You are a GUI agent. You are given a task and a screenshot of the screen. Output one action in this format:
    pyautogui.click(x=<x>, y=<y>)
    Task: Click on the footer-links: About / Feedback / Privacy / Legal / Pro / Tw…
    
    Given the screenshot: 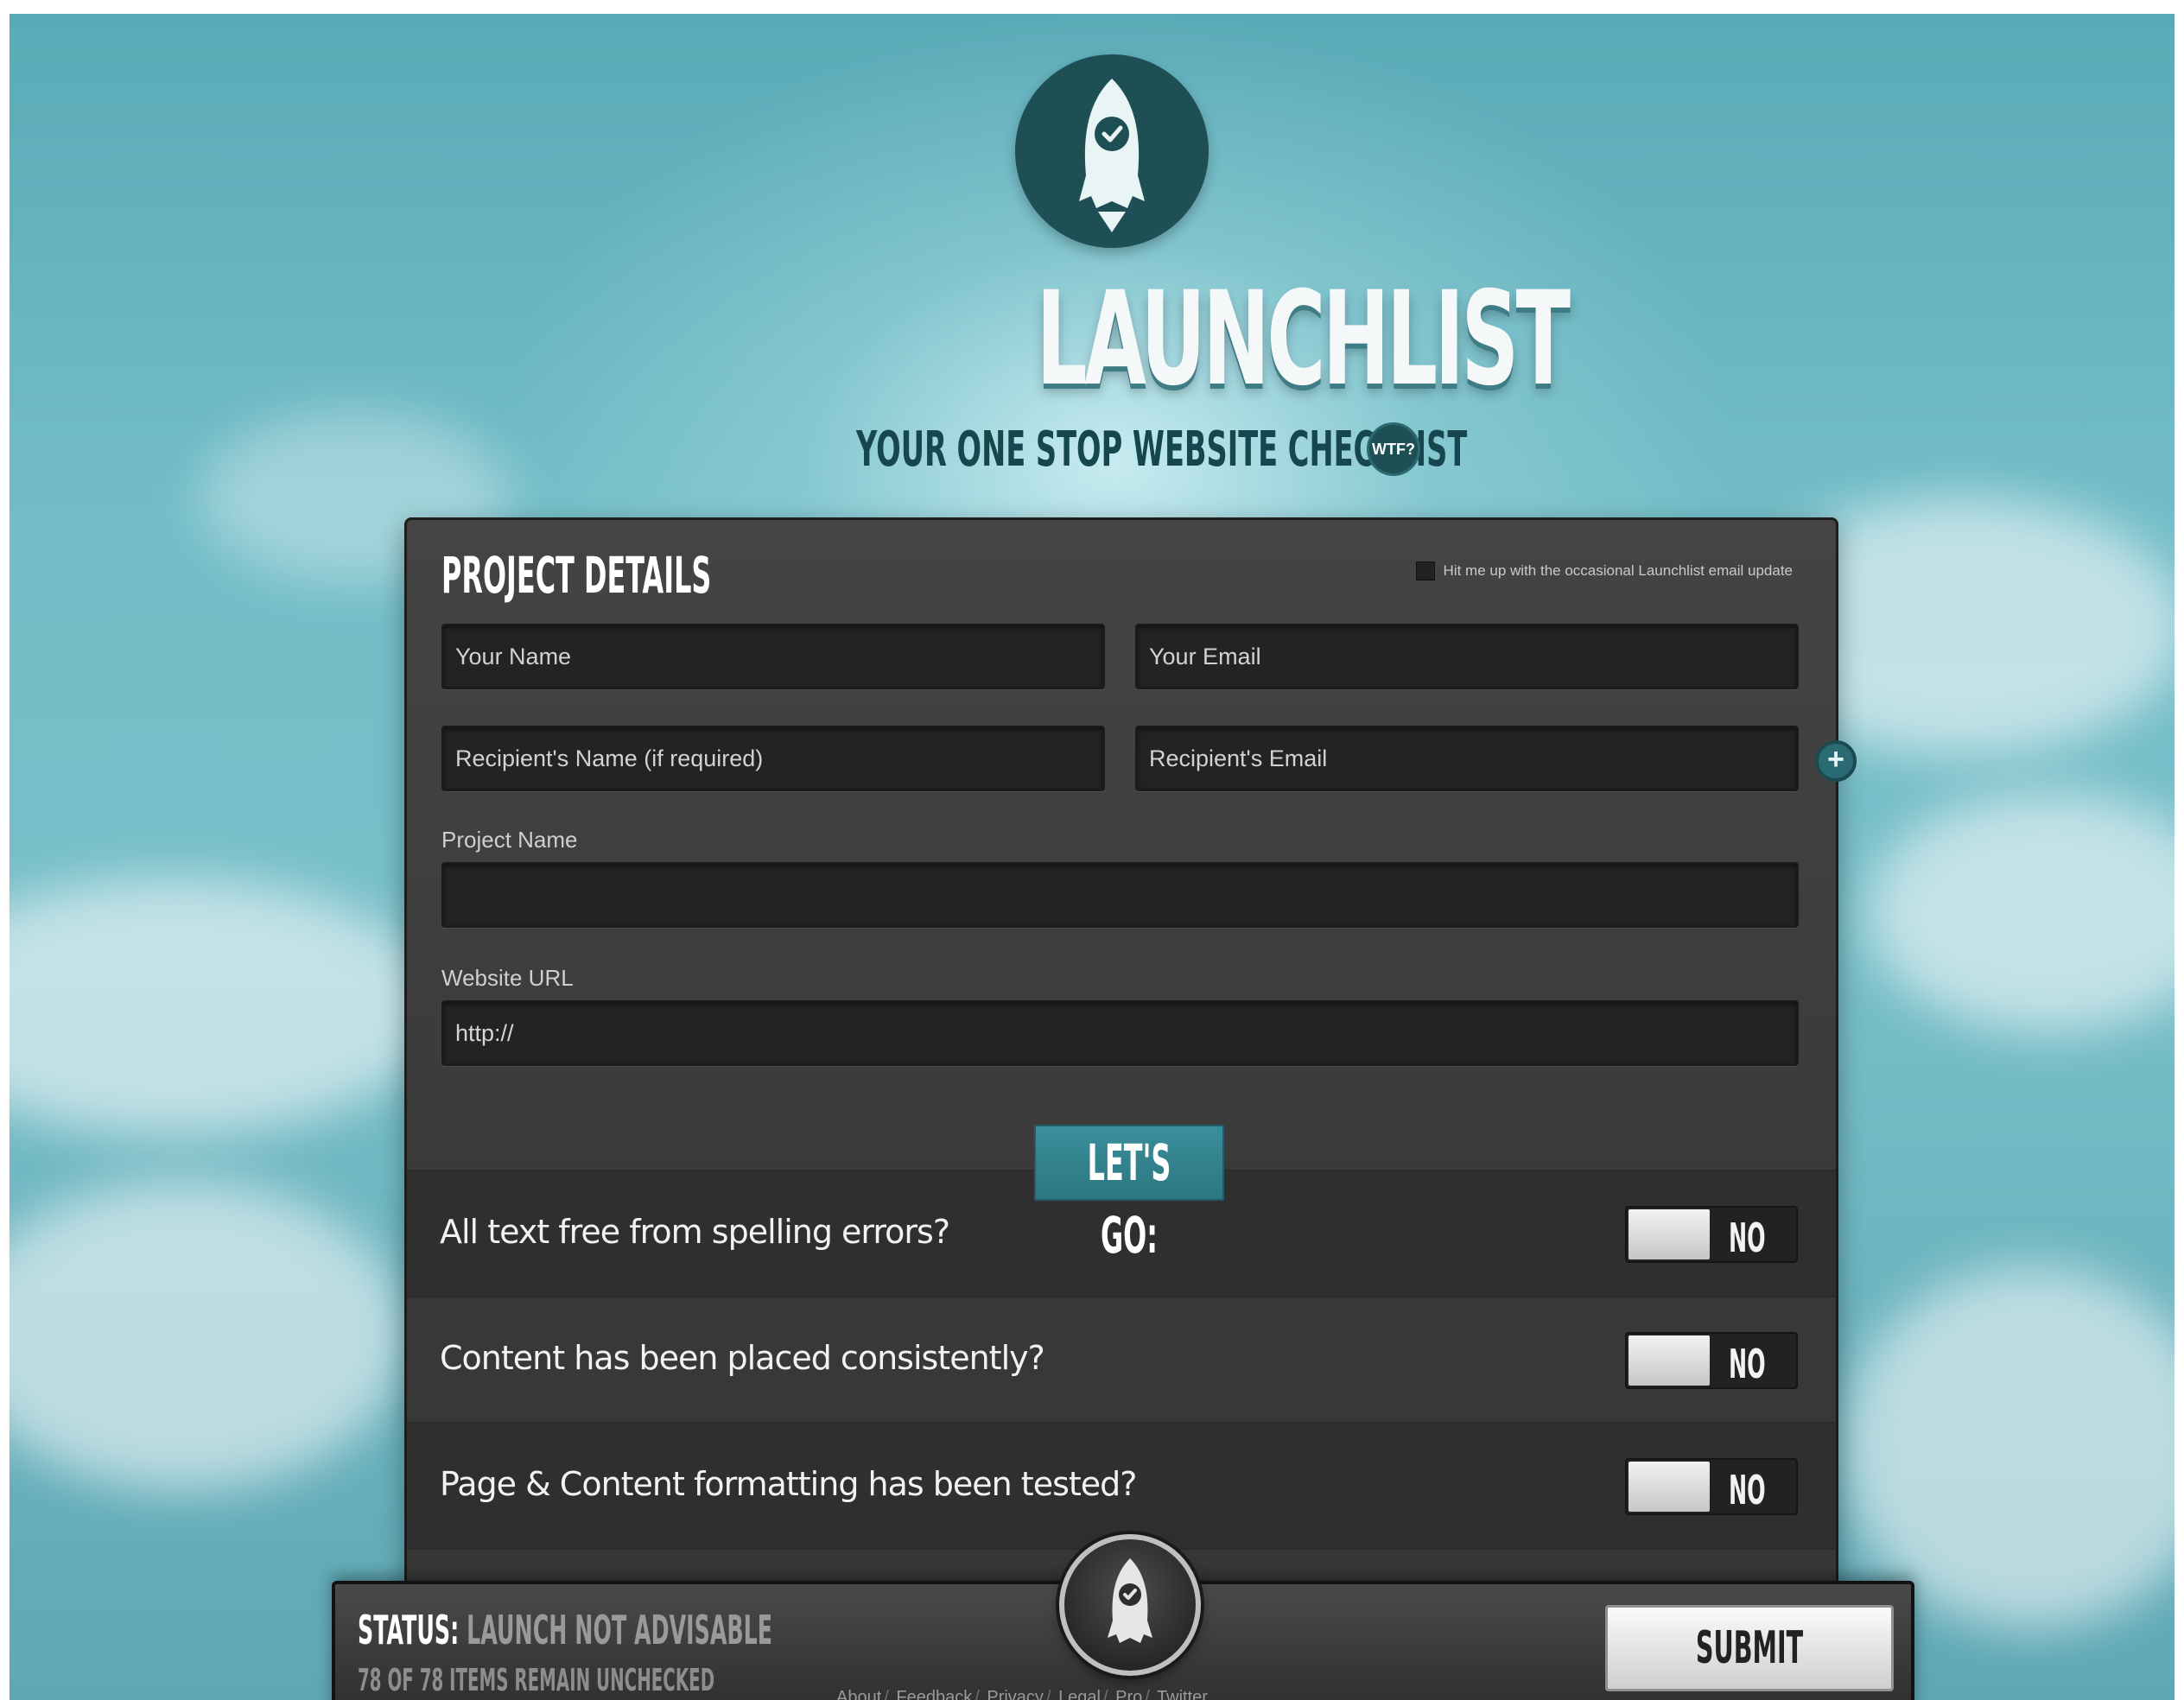 What is the action you would take?
    pyautogui.click(x=1022, y=1694)
    